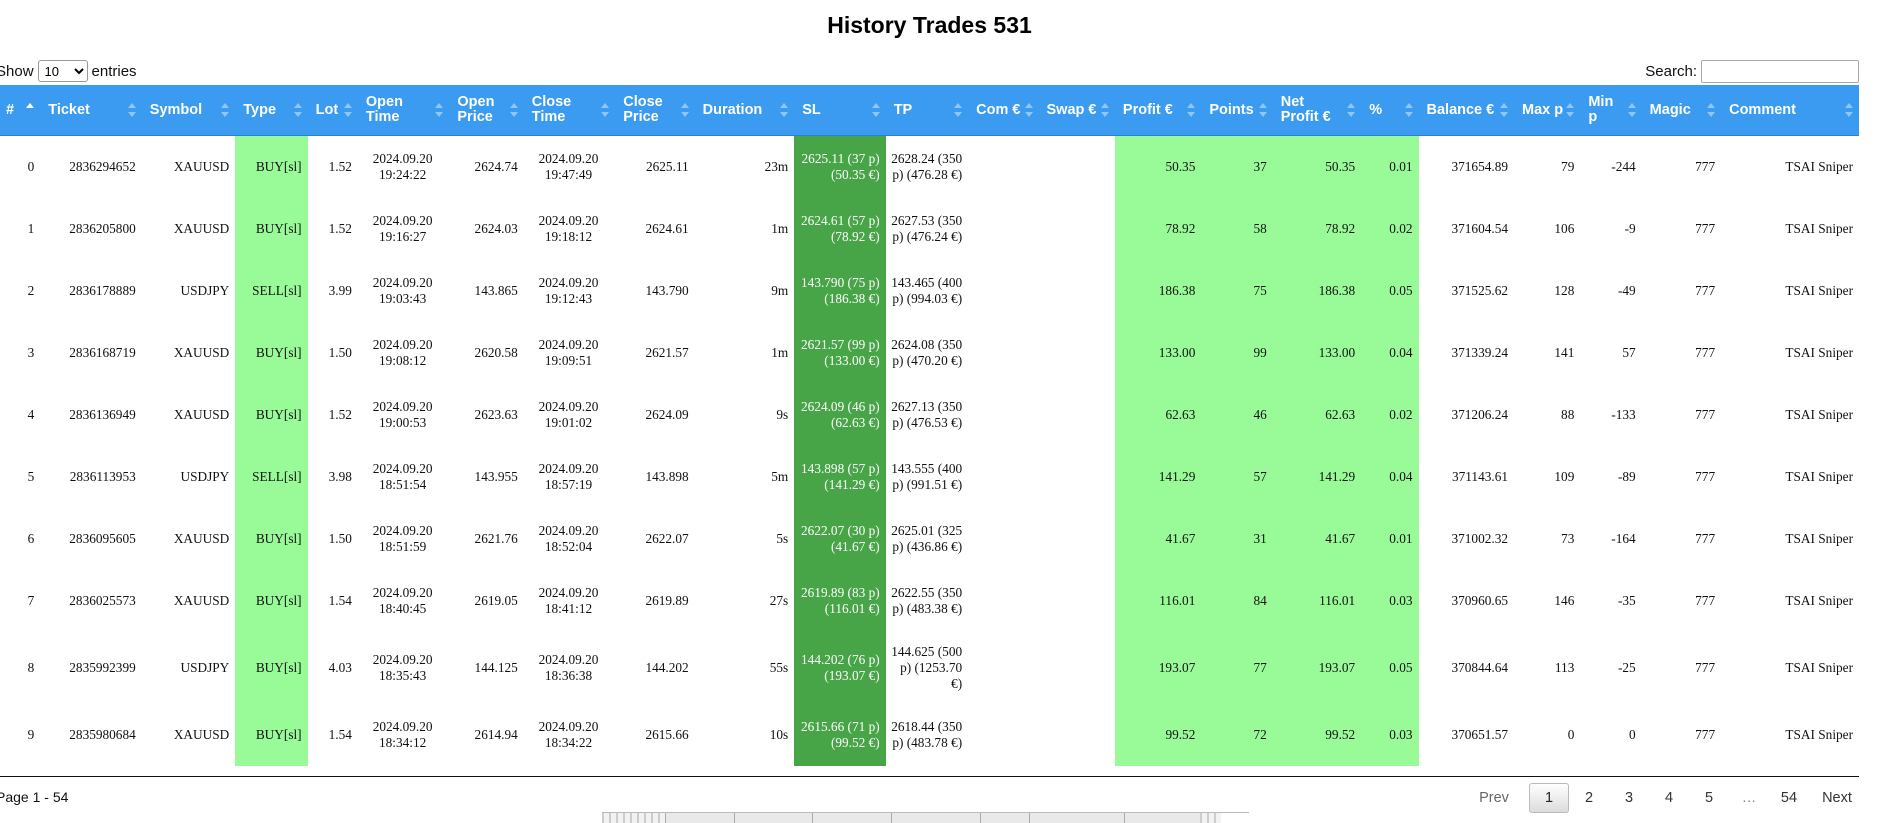 The width and height of the screenshot is (1879, 823). Describe the element at coordinates (1543, 109) in the screenshot. I see `column-header-label: Max p` at that location.